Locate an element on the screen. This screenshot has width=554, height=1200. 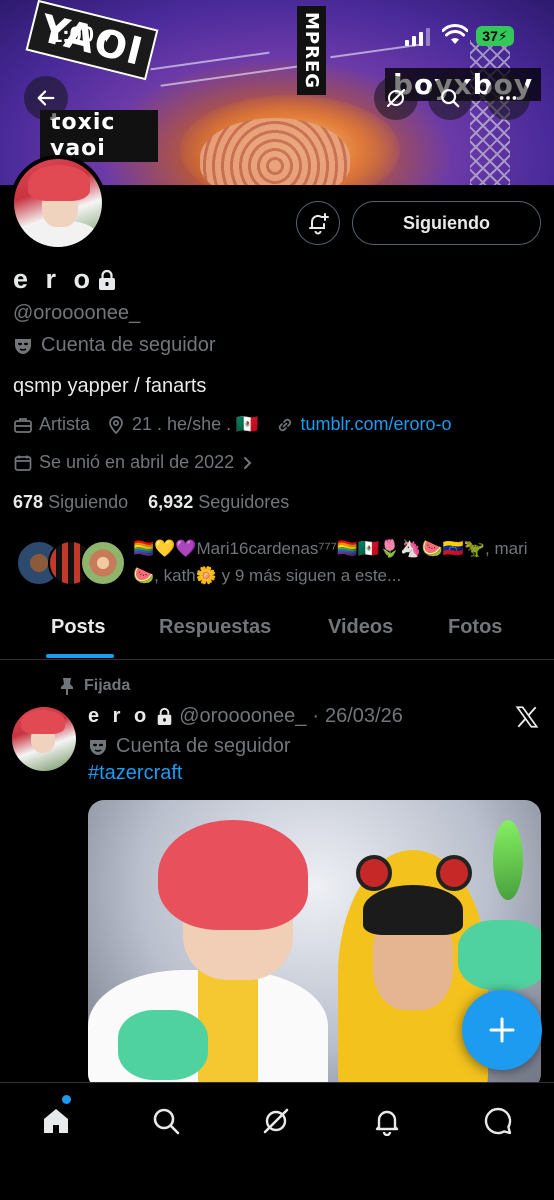
nav-messages is located at coordinates (498, 1121).